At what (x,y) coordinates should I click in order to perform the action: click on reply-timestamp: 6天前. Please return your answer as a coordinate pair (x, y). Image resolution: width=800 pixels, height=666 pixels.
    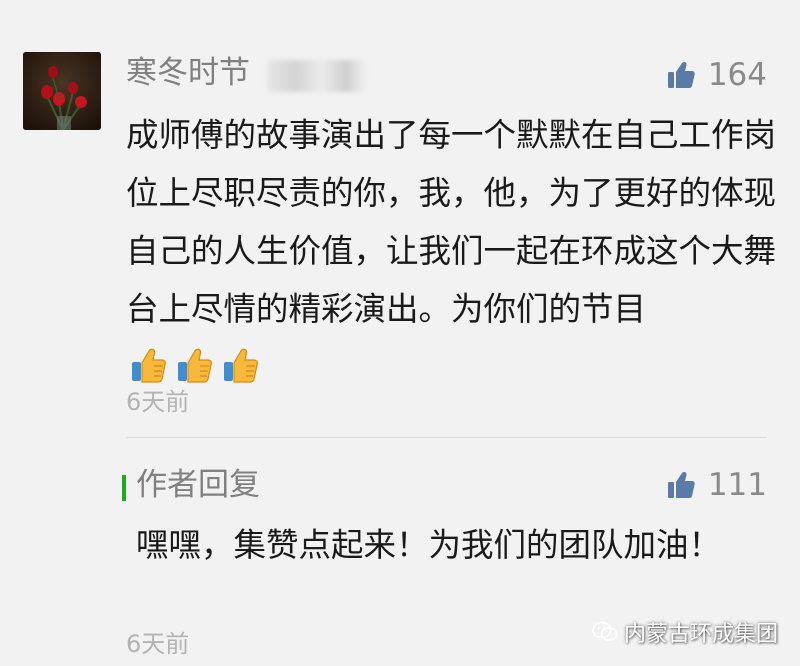
    Looking at the image, I should click on (158, 644).